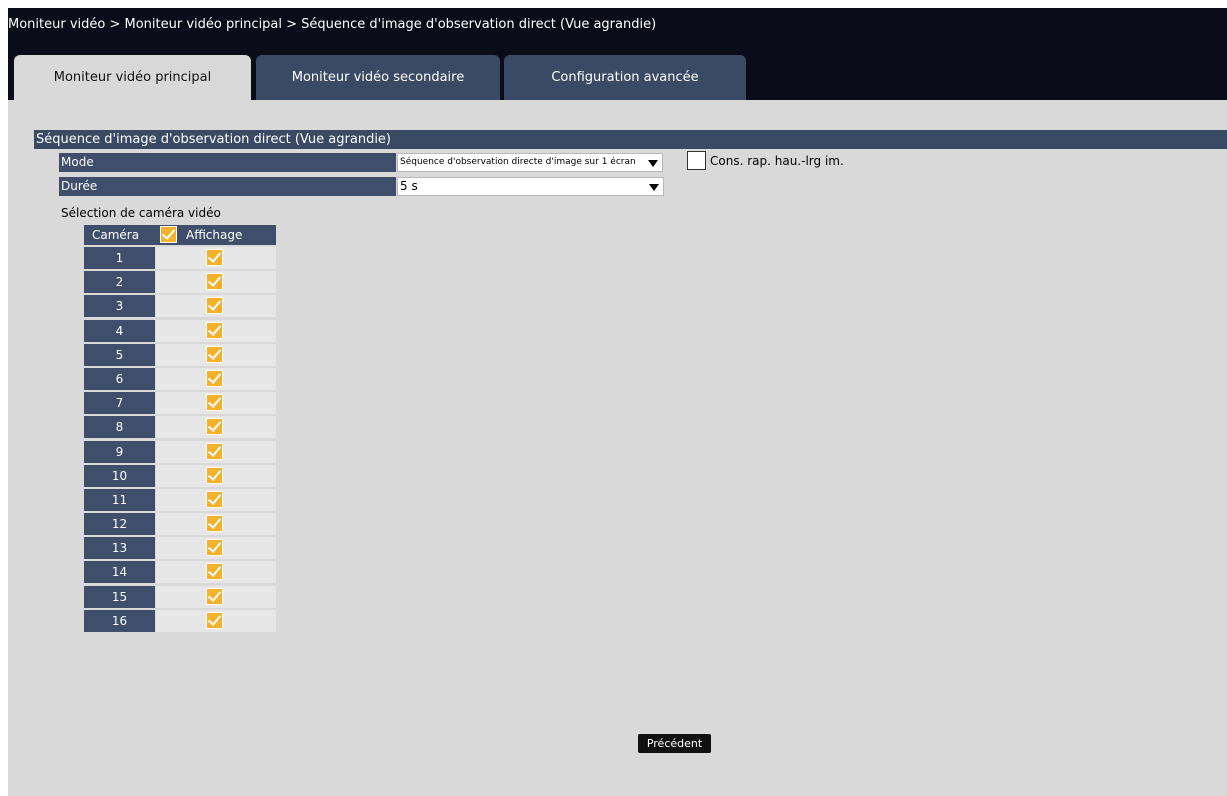 The image size is (1227, 796). Describe the element at coordinates (119, 620) in the screenshot. I see `camera-number: 16` at that location.